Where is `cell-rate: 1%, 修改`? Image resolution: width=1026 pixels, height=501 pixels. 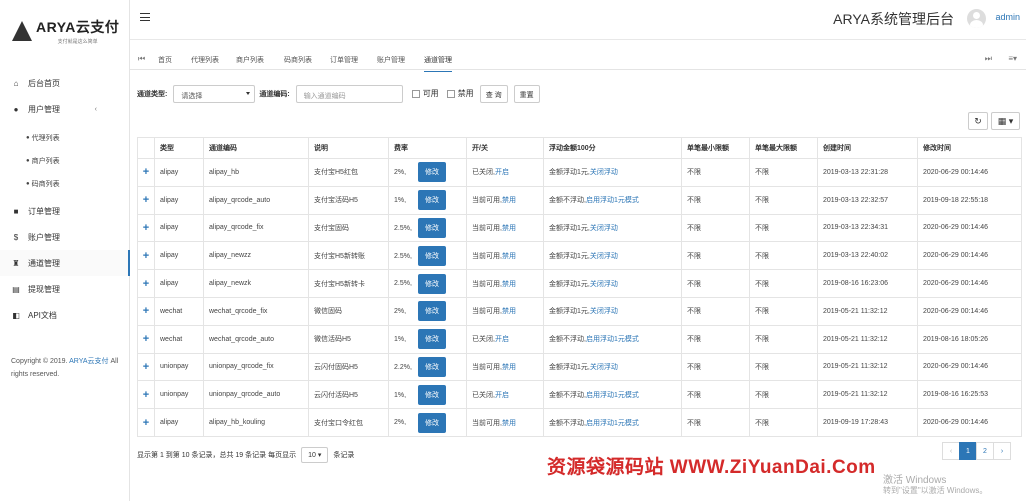 cell-rate: 1%, 修改 is located at coordinates (427, 395).